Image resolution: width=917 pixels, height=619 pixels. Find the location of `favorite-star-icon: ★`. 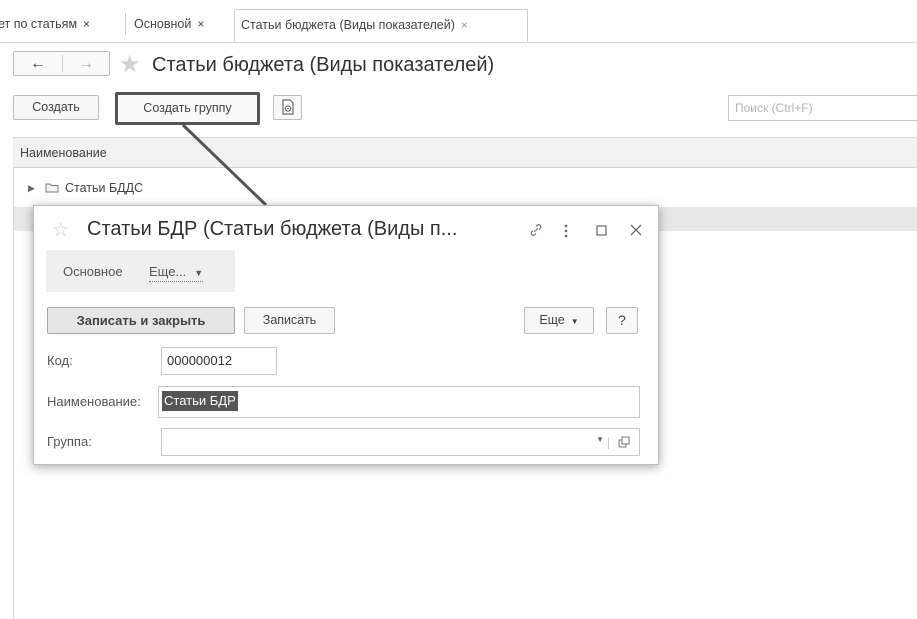

favorite-star-icon: ★ is located at coordinates (130, 65).